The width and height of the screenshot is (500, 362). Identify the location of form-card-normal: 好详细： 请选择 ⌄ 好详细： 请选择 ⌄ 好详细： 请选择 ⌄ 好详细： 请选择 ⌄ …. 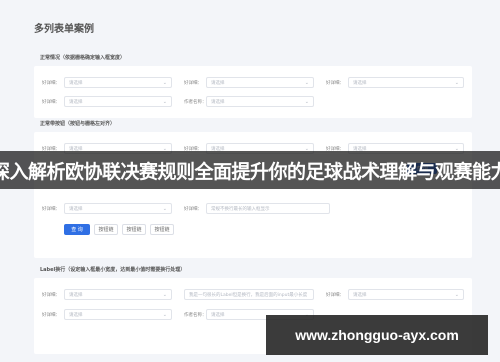
(253, 92).